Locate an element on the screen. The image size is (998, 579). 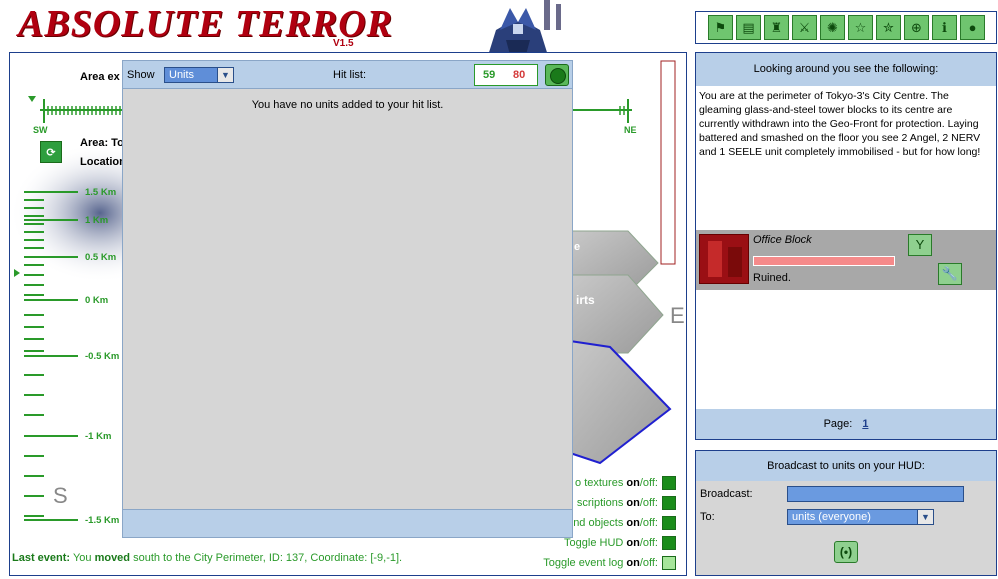
building-repair-button: 🔧 is located at coordinates (950, 274).